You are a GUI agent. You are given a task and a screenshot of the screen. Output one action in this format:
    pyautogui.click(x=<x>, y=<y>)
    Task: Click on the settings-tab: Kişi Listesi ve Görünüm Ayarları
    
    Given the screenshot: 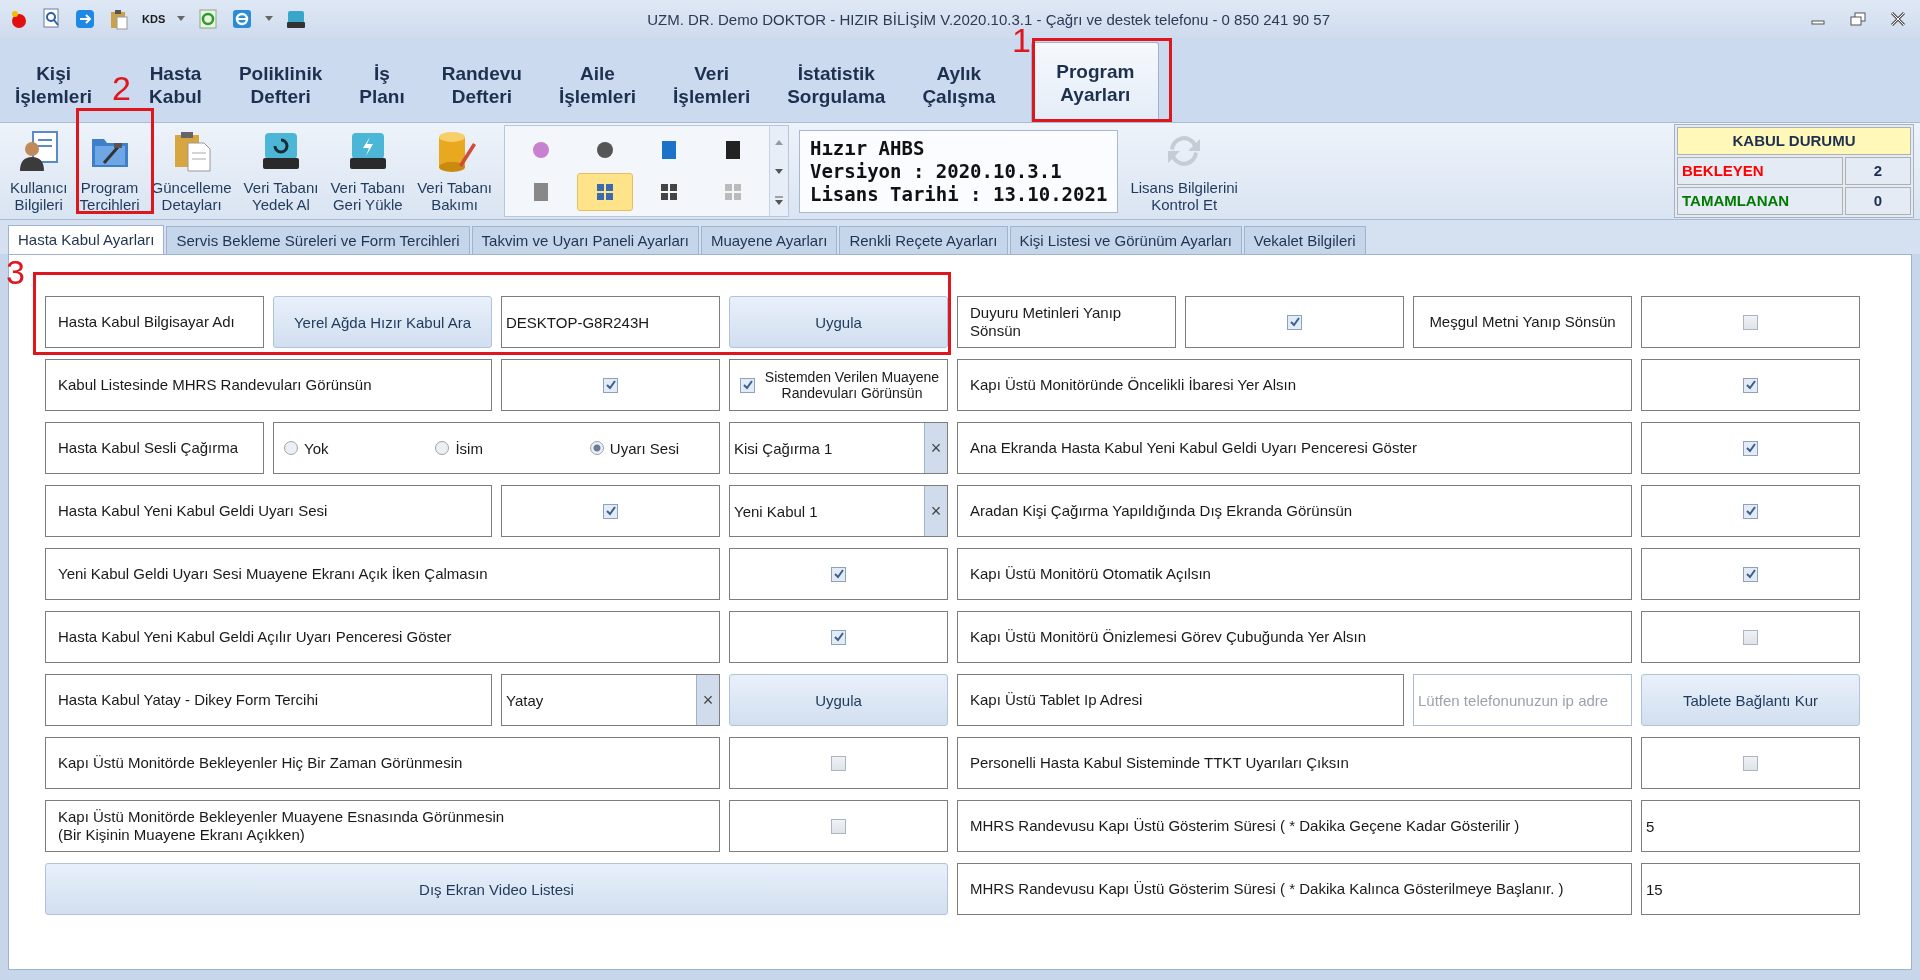 What is the action you would take?
    pyautogui.click(x=1125, y=240)
    